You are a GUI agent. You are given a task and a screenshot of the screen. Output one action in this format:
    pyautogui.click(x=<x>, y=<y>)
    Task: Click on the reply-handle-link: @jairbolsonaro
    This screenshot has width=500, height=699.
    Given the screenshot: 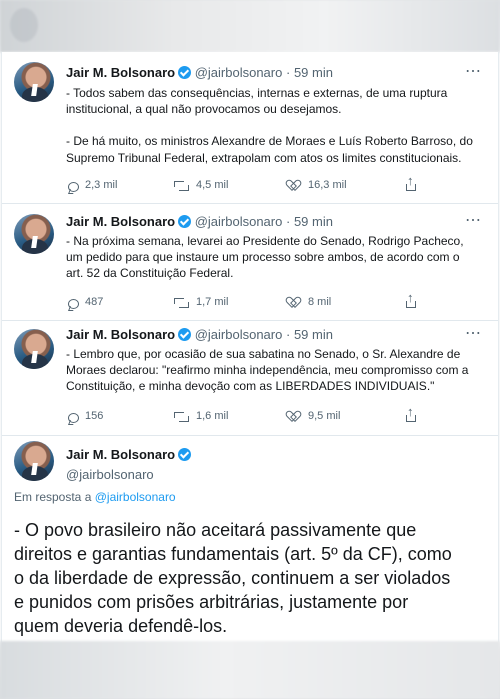 What is the action you would take?
    pyautogui.click(x=135, y=497)
    